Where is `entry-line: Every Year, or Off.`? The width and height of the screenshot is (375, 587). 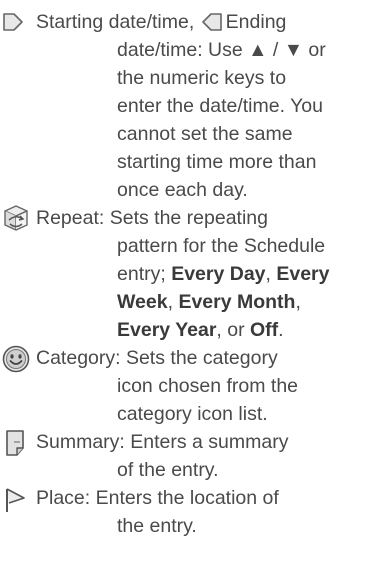 entry-line: Every Year, or Off. is located at coordinates (187, 330).